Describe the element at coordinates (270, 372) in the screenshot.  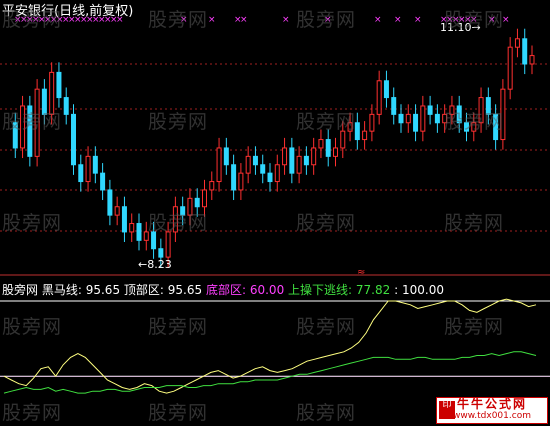
I see `updown-line` at that location.